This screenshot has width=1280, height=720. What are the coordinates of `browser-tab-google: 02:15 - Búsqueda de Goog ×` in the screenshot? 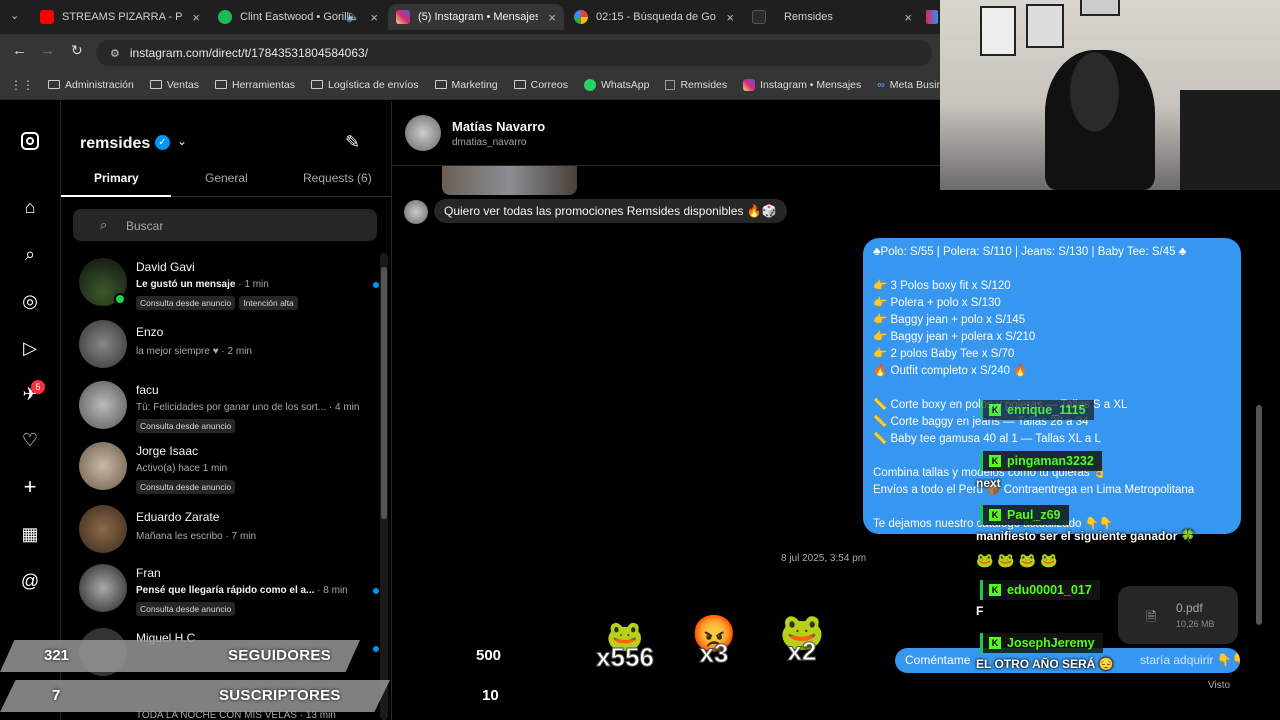 It's located at (654, 17).